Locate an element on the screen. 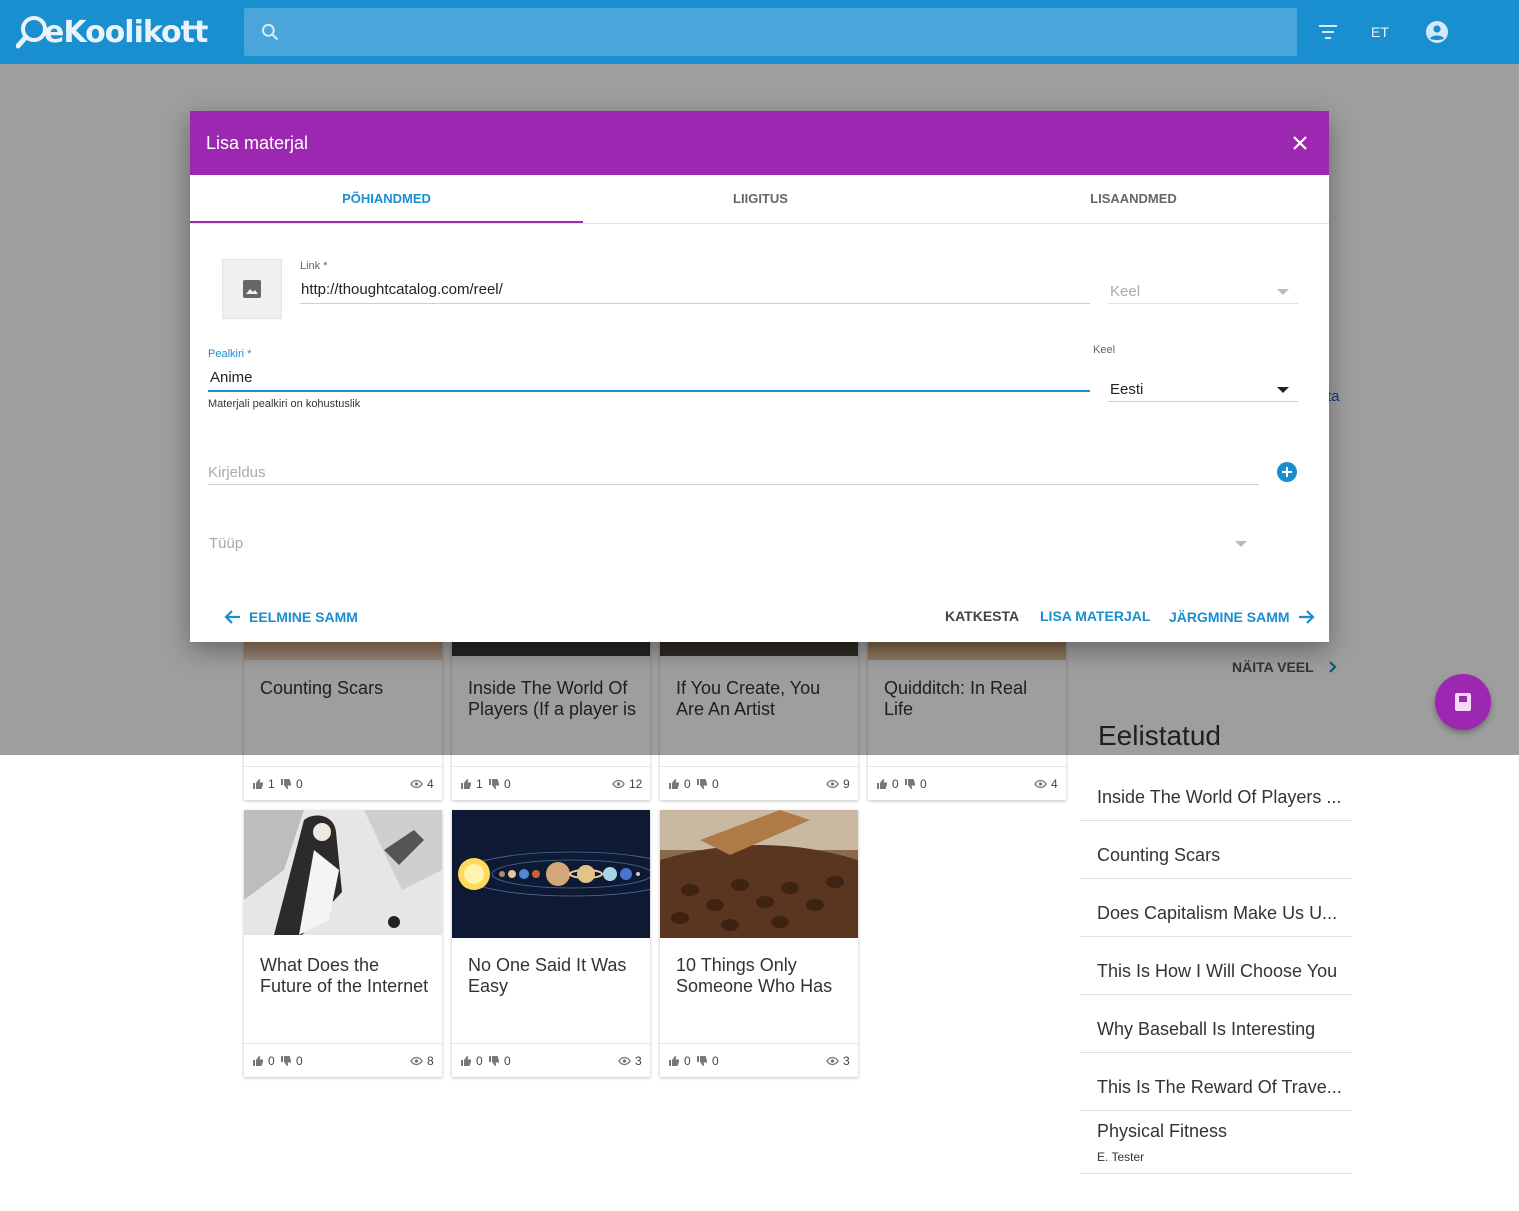  link-input: http://thoughtcatalog.com/reel/ is located at coordinates (402, 289).